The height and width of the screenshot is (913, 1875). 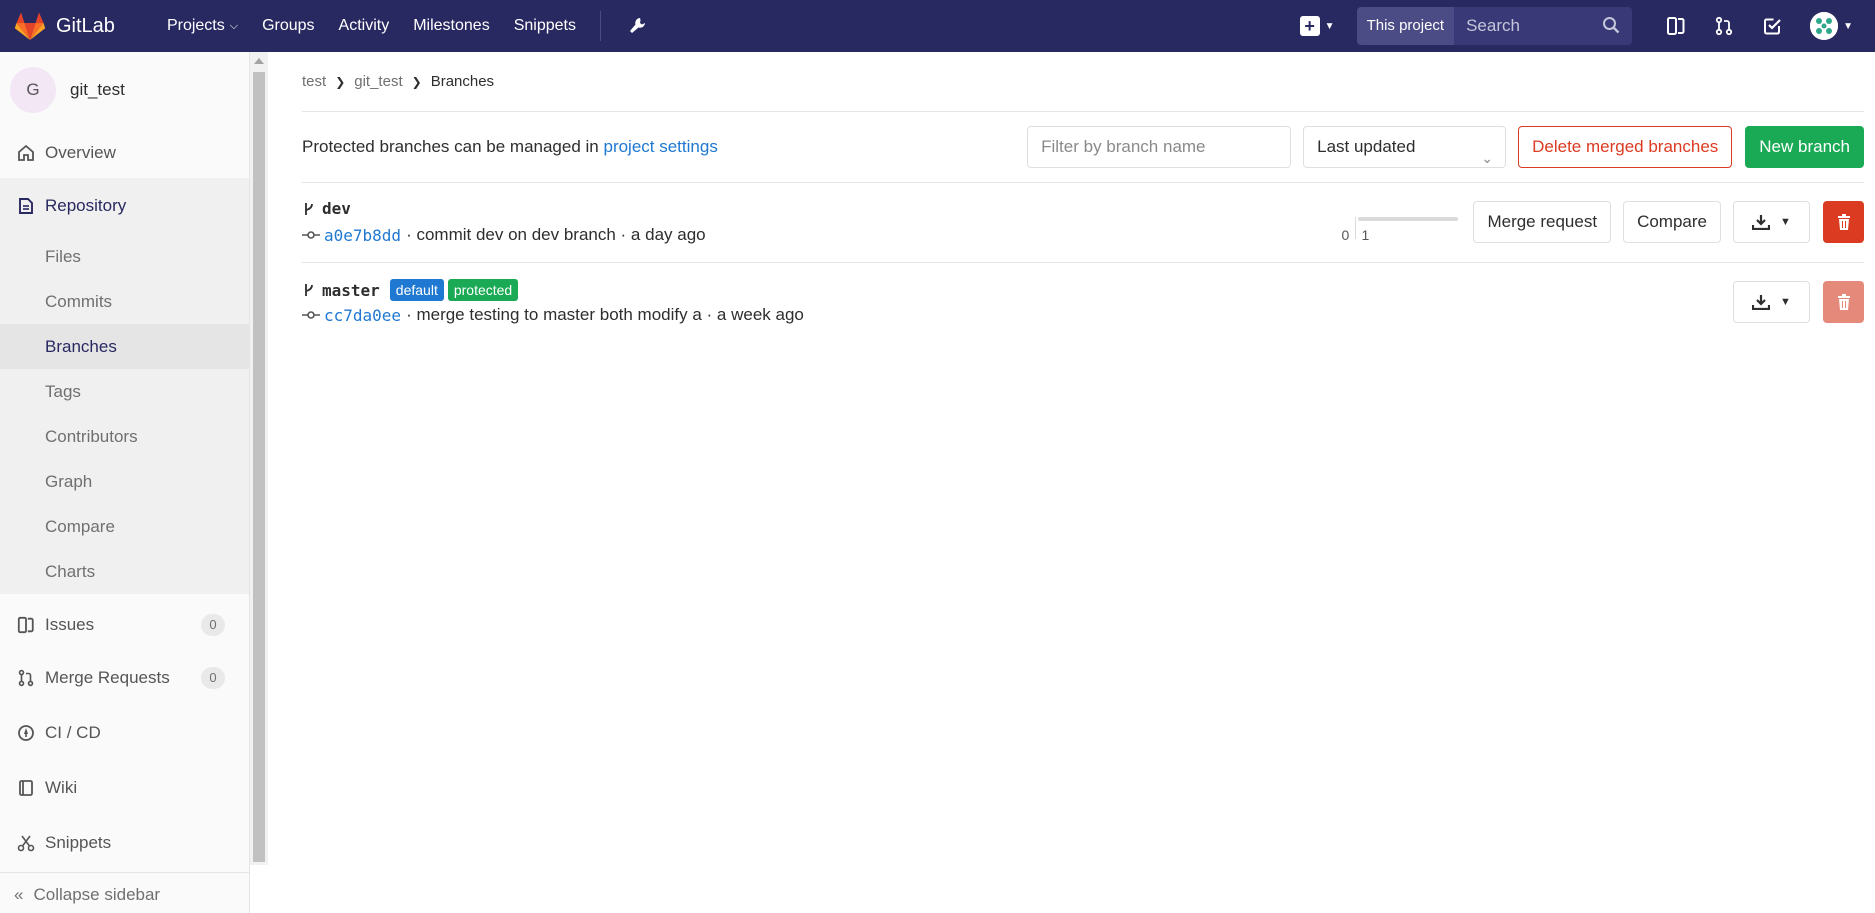 I want to click on scrollbar-thumb, so click(x=259, y=467).